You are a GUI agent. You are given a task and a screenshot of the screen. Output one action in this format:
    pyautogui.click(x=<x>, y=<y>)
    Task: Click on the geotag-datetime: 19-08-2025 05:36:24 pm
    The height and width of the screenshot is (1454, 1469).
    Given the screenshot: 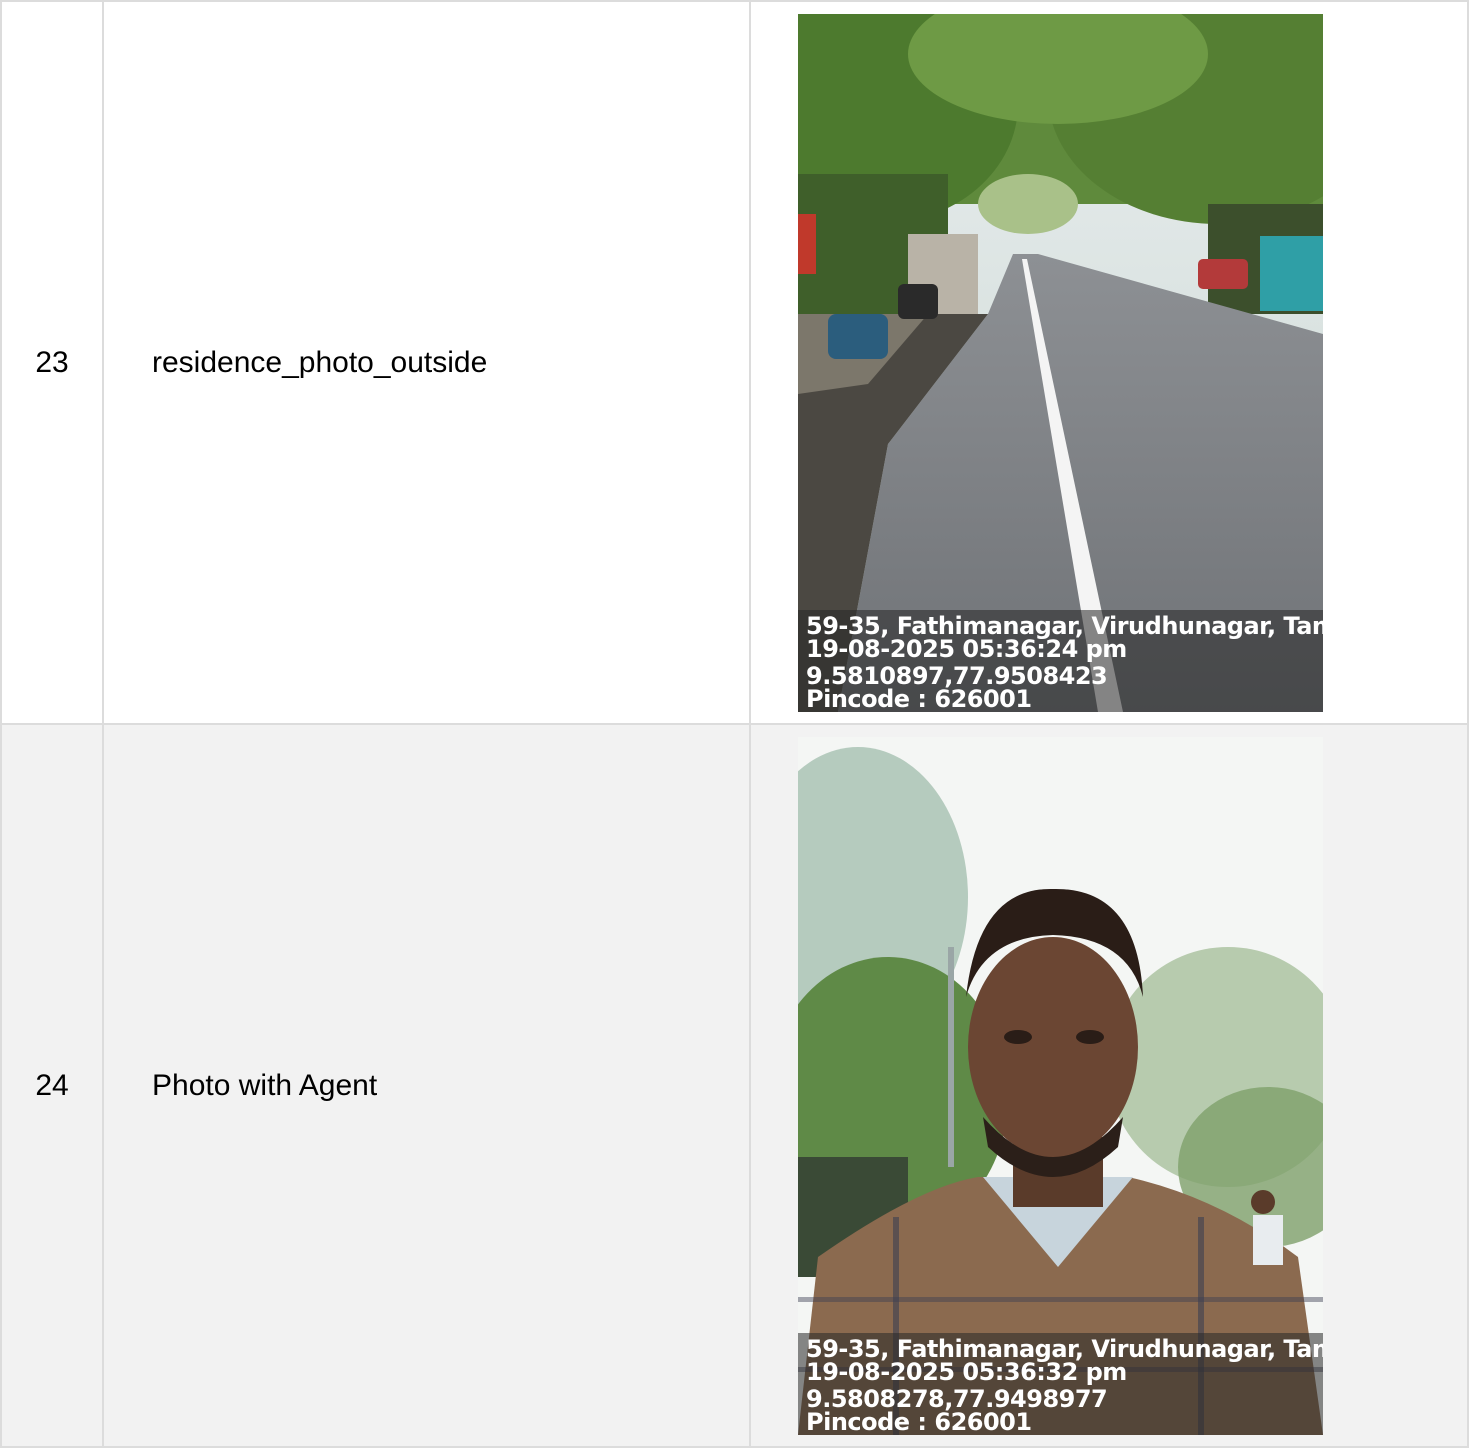 What is the action you would take?
    pyautogui.click(x=966, y=648)
    